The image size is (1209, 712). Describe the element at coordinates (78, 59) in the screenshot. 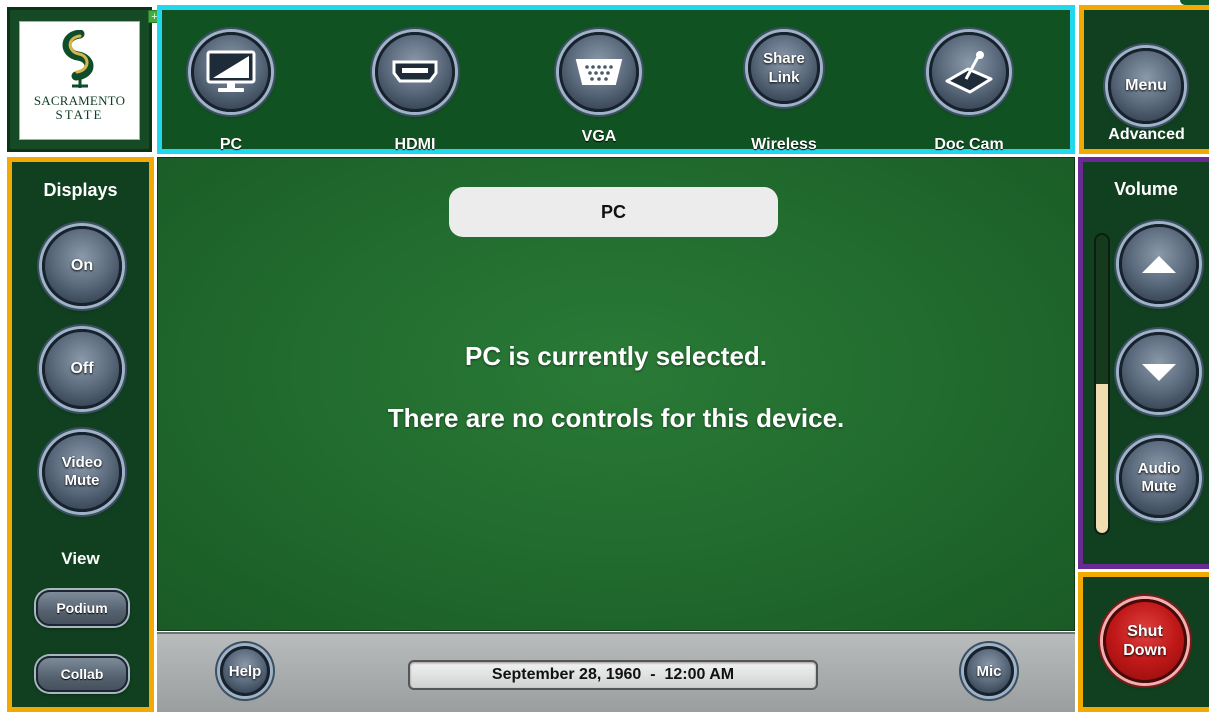

I see `hornet-s-icon` at that location.